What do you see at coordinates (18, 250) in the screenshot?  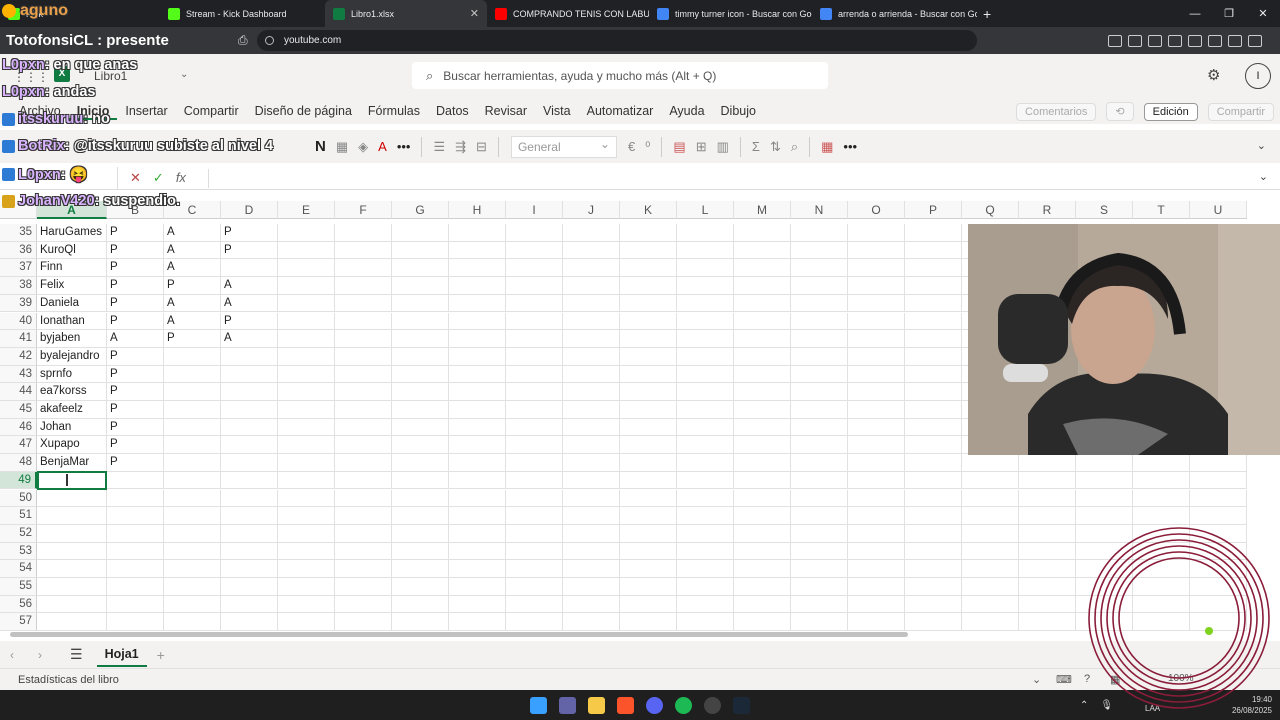 I see `row-header: 36` at bounding box center [18, 250].